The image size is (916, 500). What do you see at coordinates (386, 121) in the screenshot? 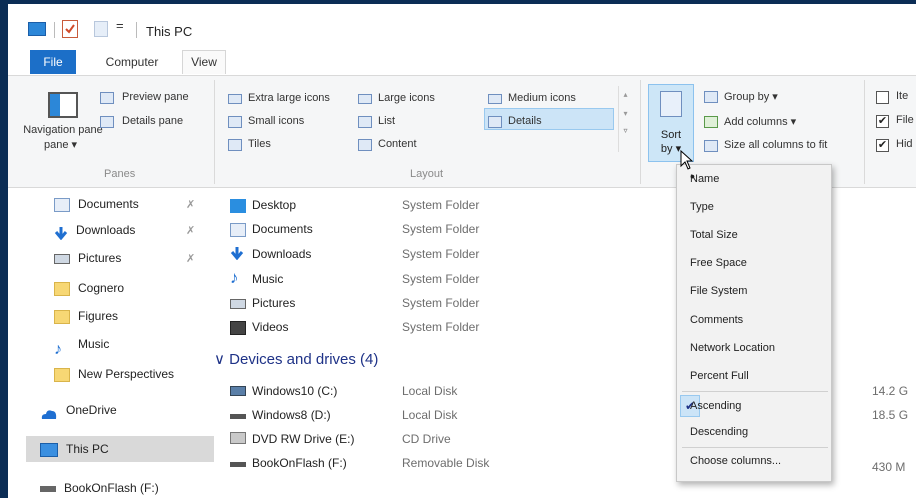
I see `layout-list: List` at bounding box center [386, 121].